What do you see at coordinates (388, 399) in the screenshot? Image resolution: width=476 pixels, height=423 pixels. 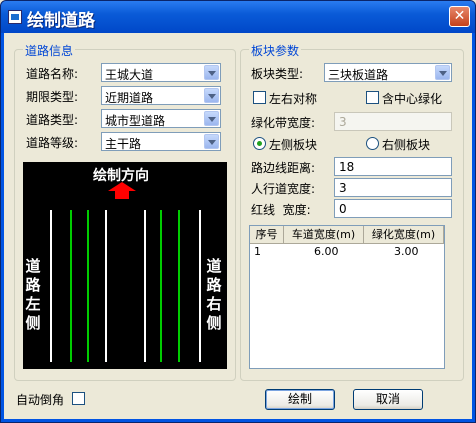 I see `cancel-button: 取消` at bounding box center [388, 399].